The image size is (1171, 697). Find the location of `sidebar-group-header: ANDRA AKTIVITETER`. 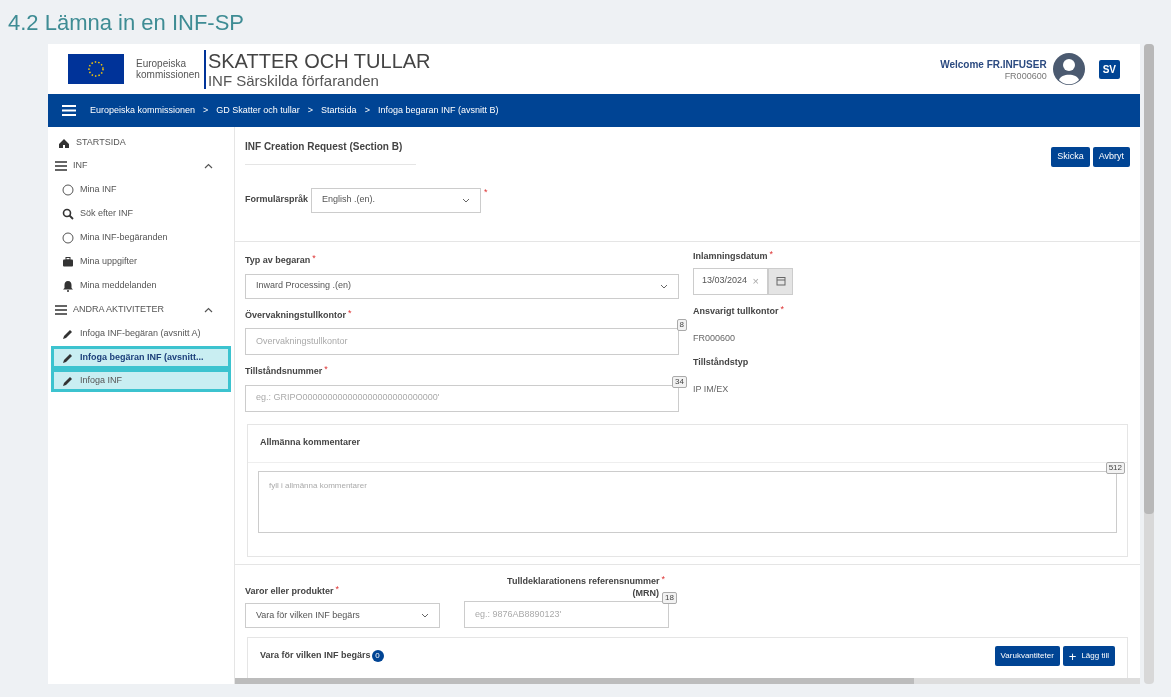

sidebar-group-header: ANDRA AKTIVITETER is located at coordinates (141, 309).